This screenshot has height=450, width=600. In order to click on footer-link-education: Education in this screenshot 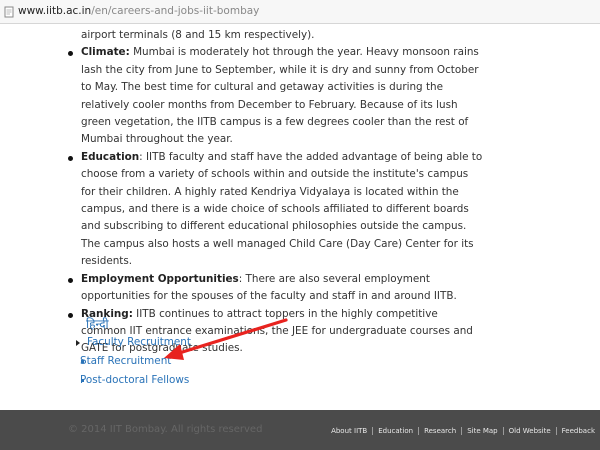, I will do `click(396, 431)`.